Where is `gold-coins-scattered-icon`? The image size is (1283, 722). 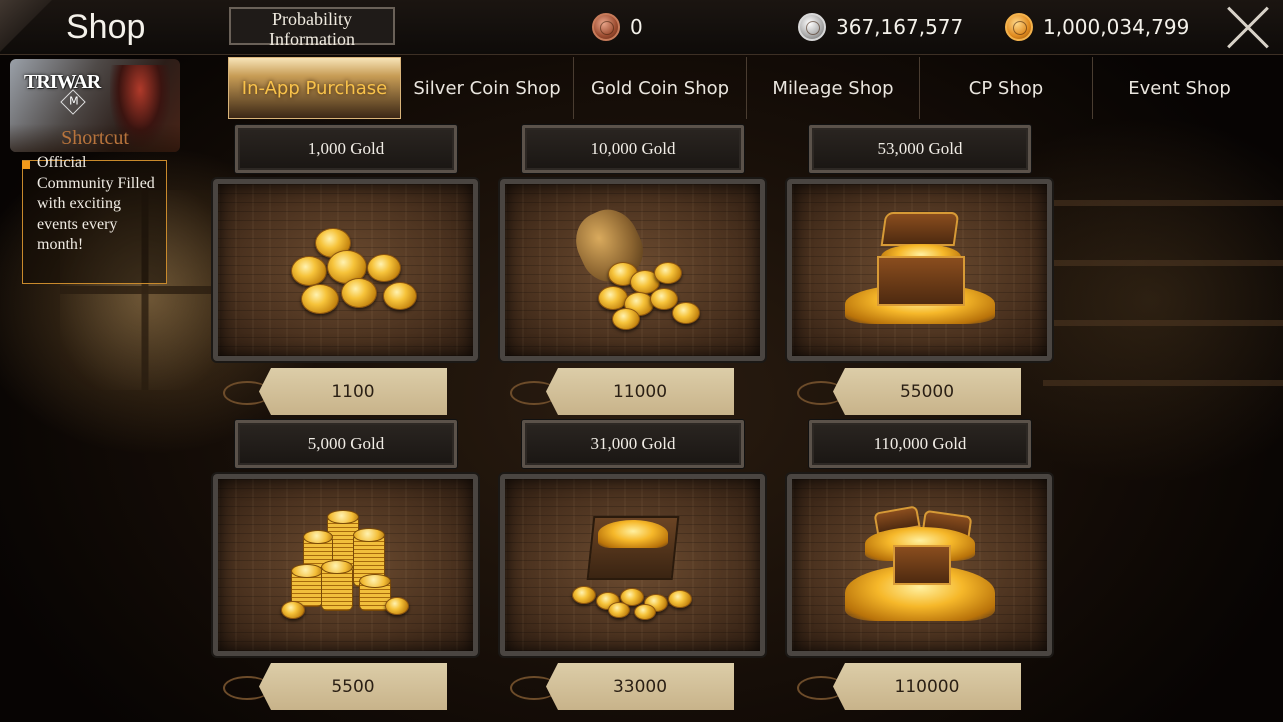 gold-coins-scattered-icon is located at coordinates (346, 270).